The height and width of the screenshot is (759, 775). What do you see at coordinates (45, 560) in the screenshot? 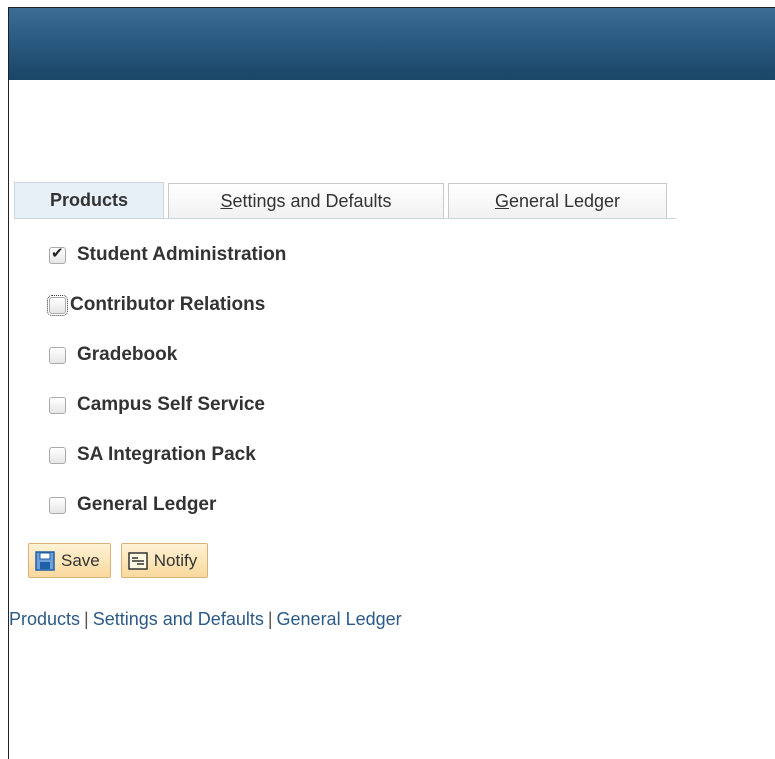
I see `save-icon` at bounding box center [45, 560].